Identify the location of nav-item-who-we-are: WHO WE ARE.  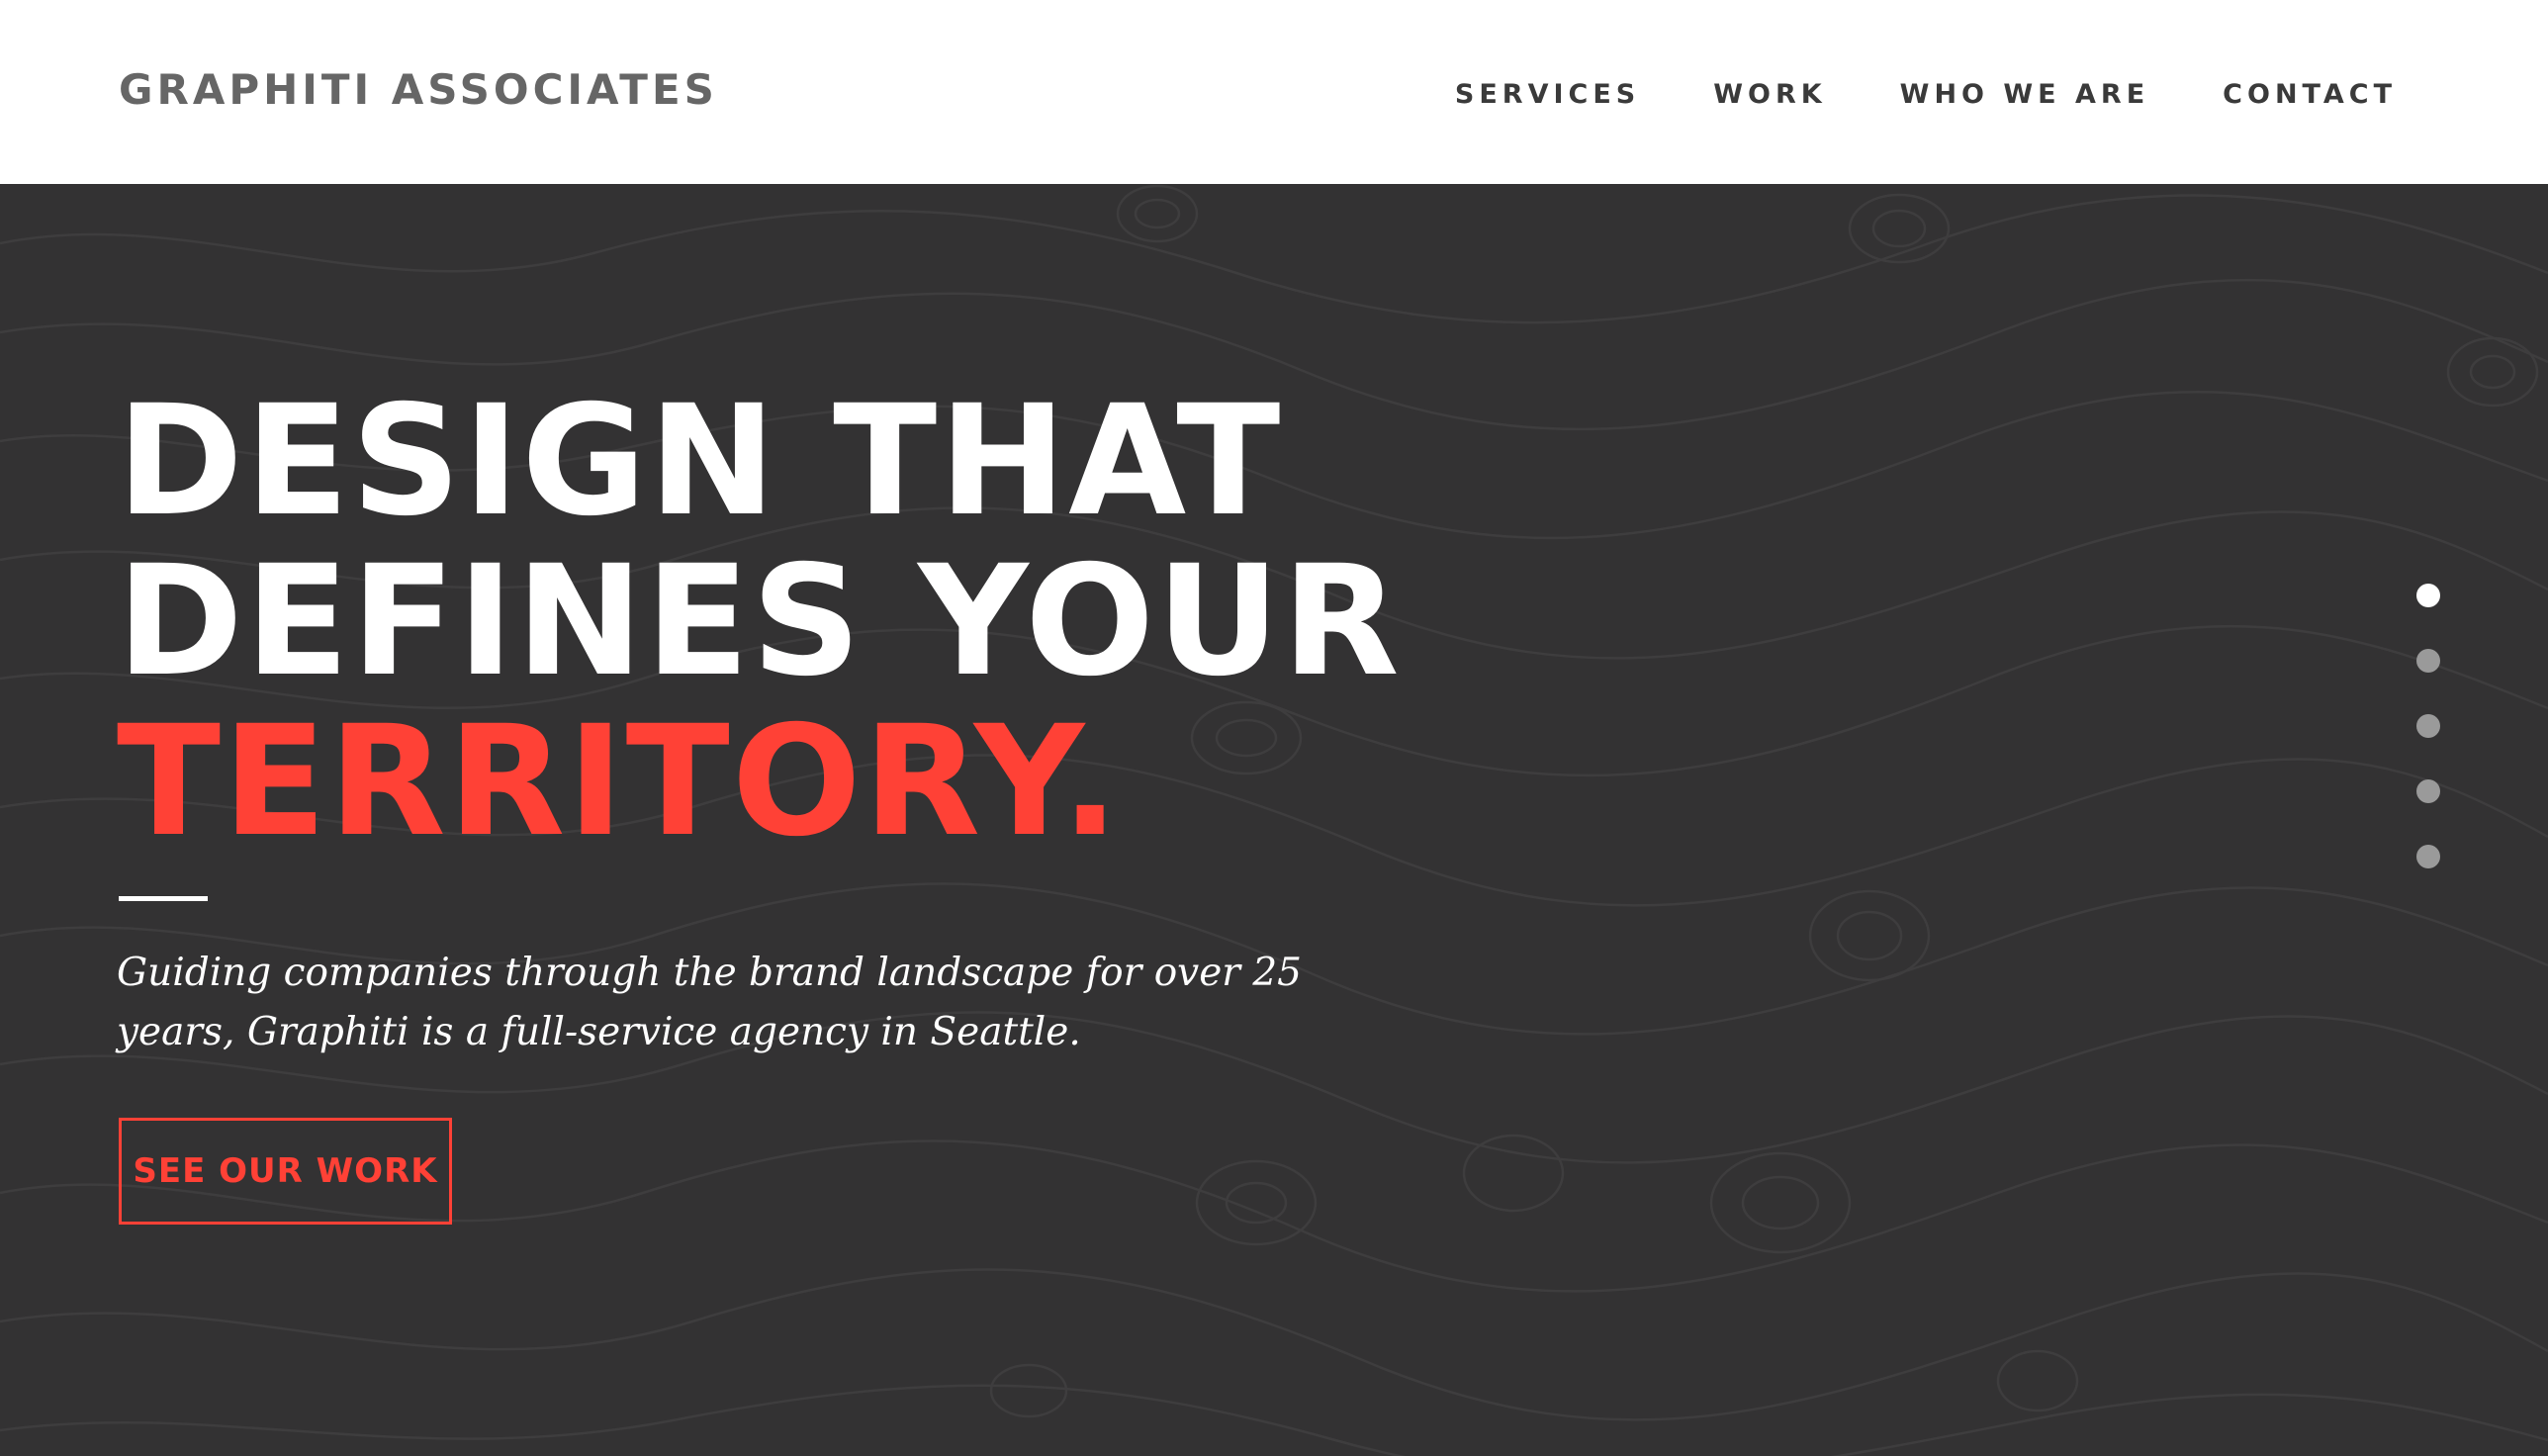
(2025, 94).